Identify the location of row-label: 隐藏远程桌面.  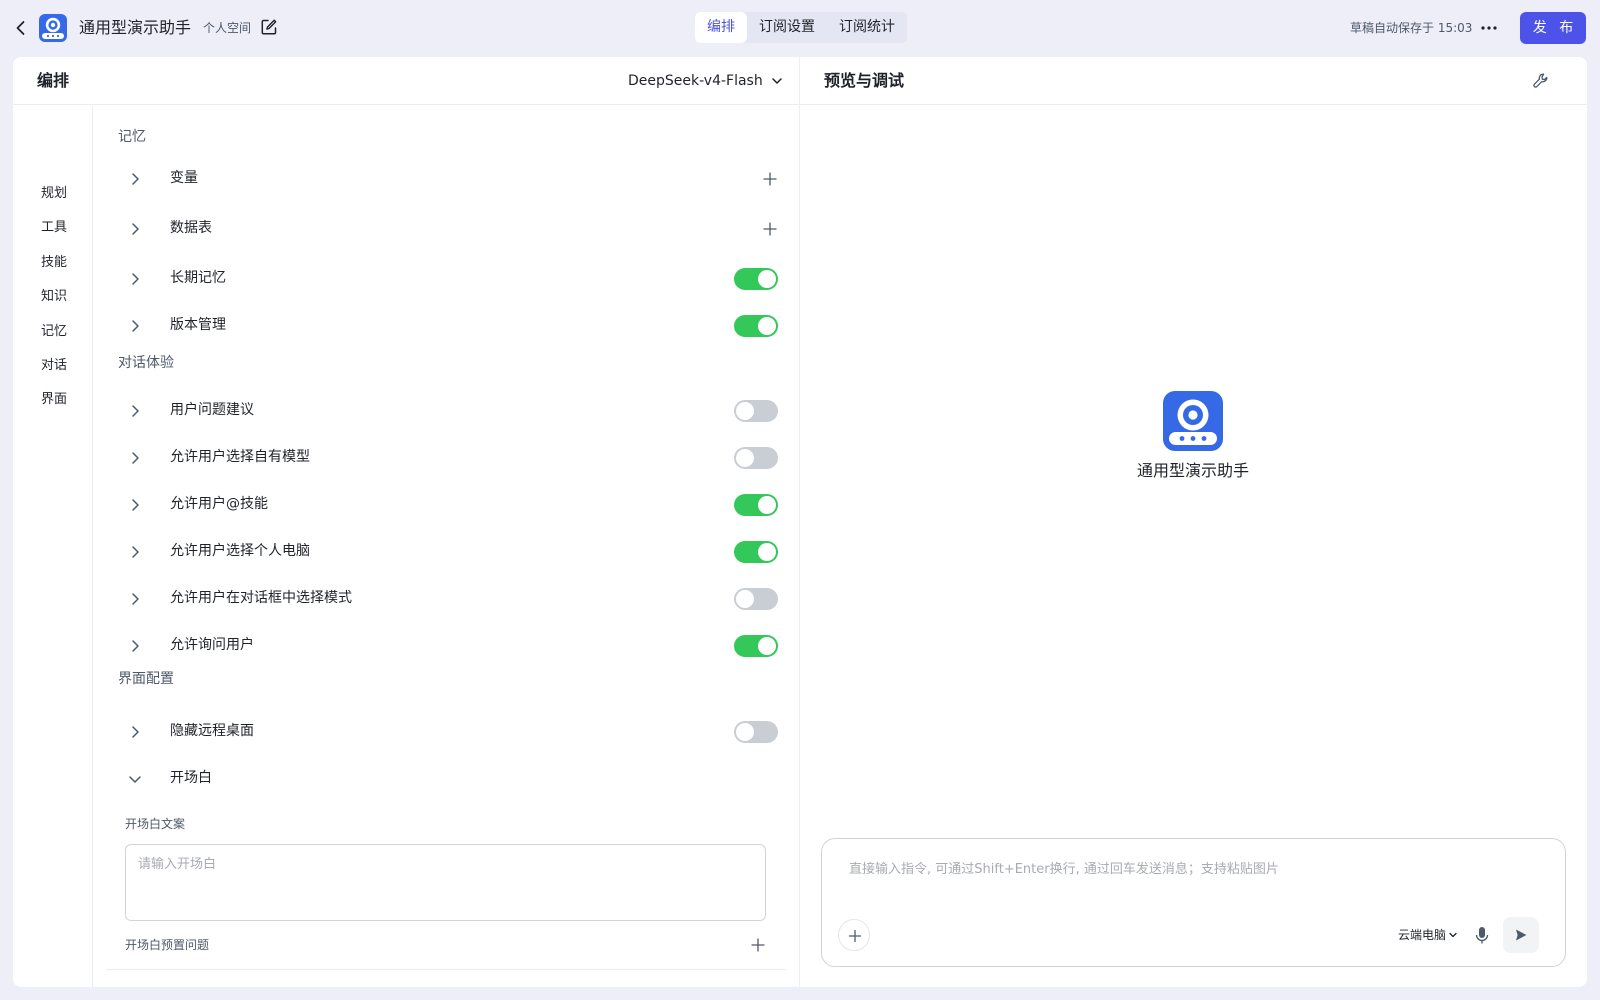
(212, 731).